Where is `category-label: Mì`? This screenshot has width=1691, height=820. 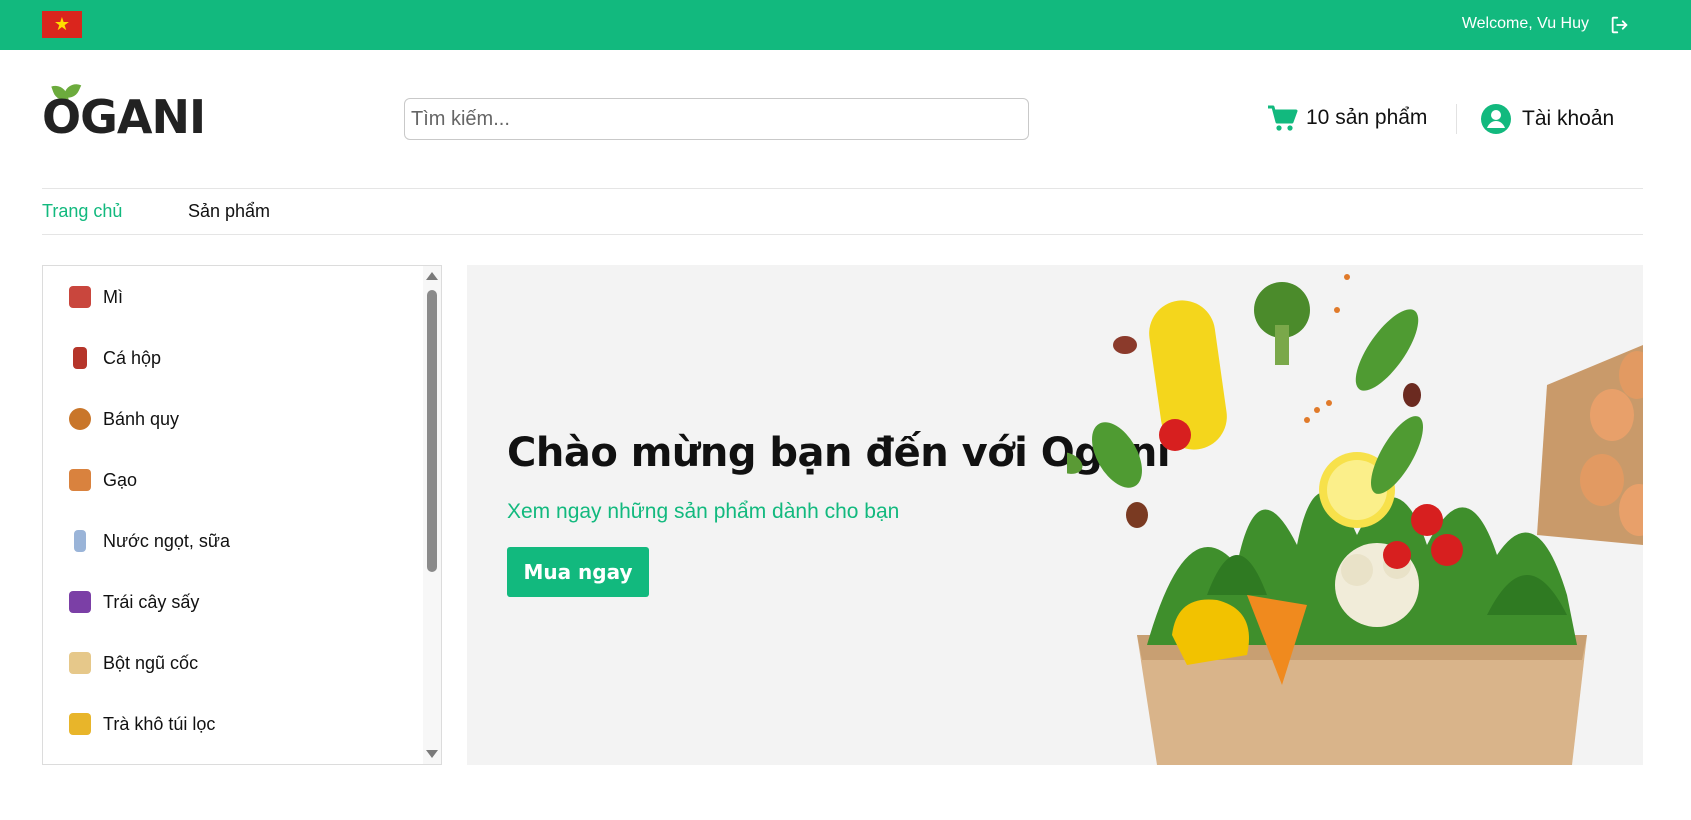 category-label: Mì is located at coordinates (113, 296).